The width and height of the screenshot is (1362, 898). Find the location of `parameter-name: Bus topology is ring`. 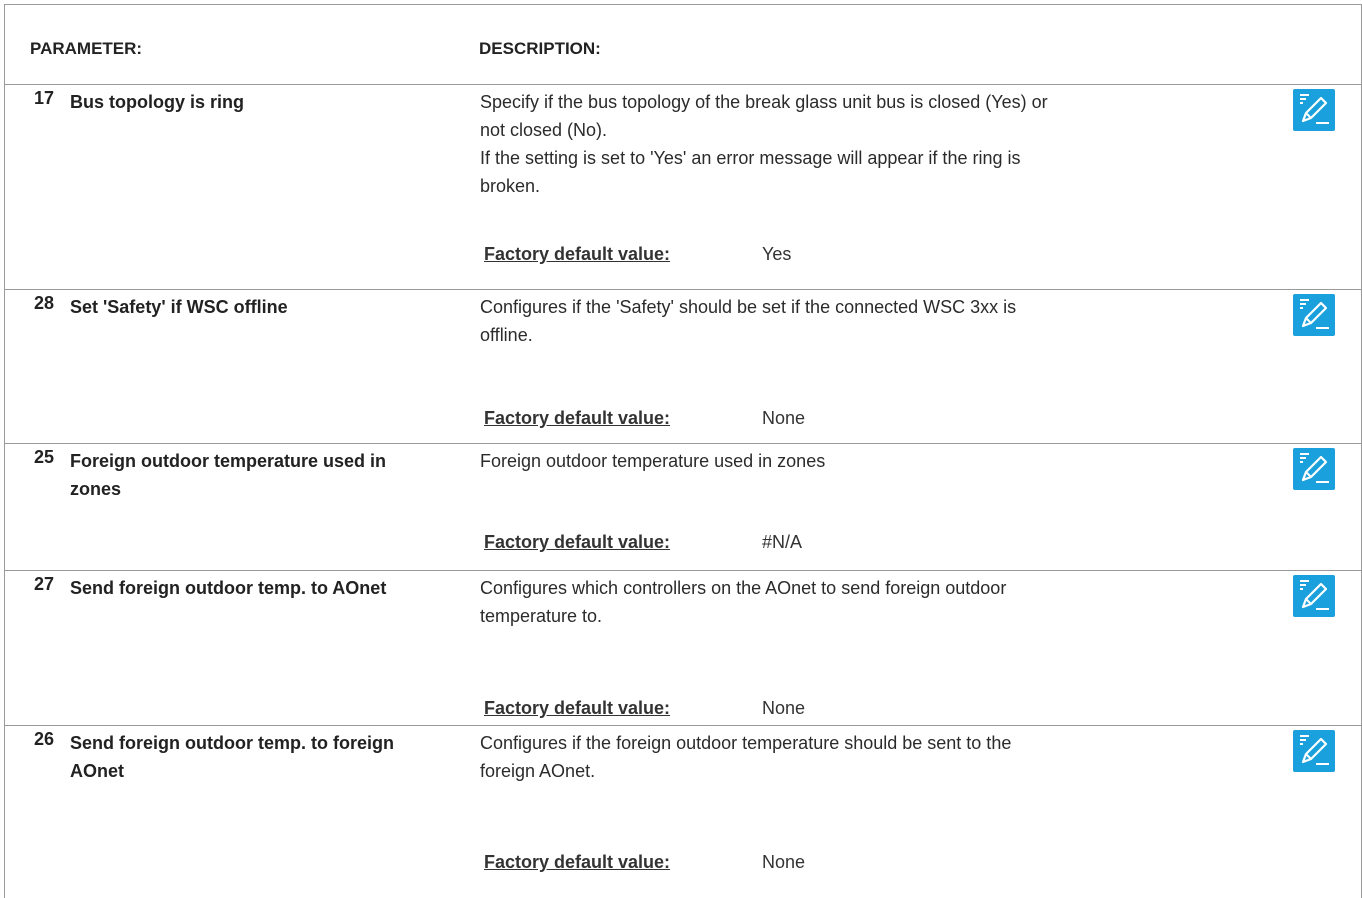

parameter-name: Bus topology is ring is located at coordinates (157, 102).